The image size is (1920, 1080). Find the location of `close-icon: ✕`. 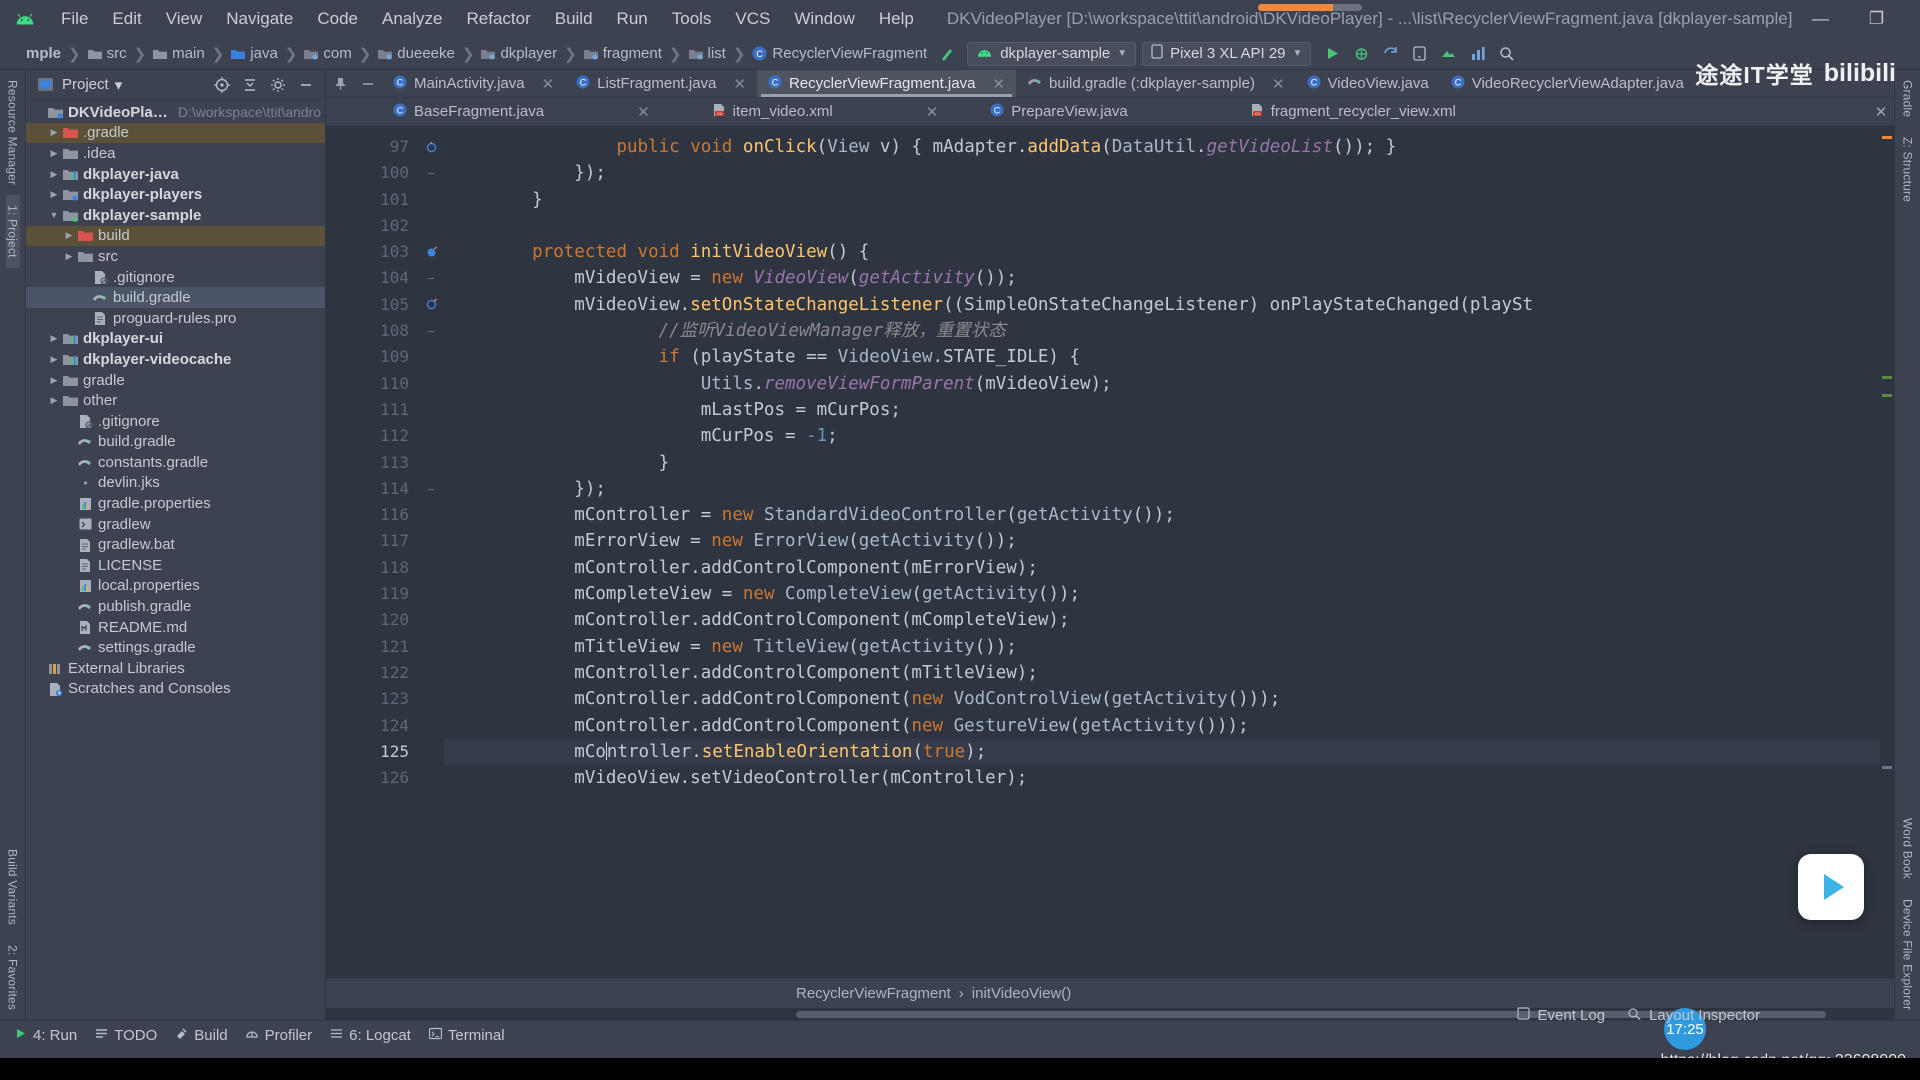

close-icon: ✕ is located at coordinates (932, 112).